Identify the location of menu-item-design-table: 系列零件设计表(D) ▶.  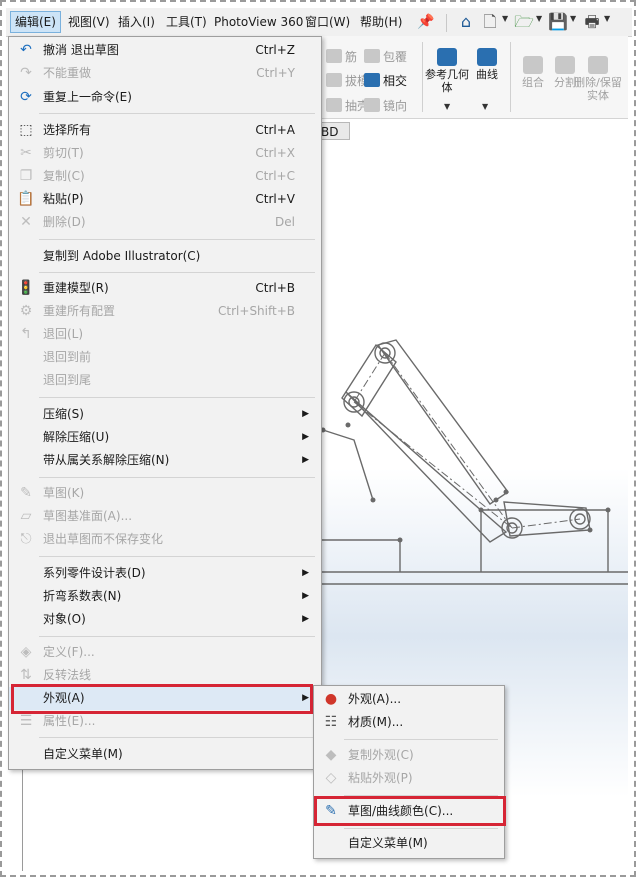
(164, 573).